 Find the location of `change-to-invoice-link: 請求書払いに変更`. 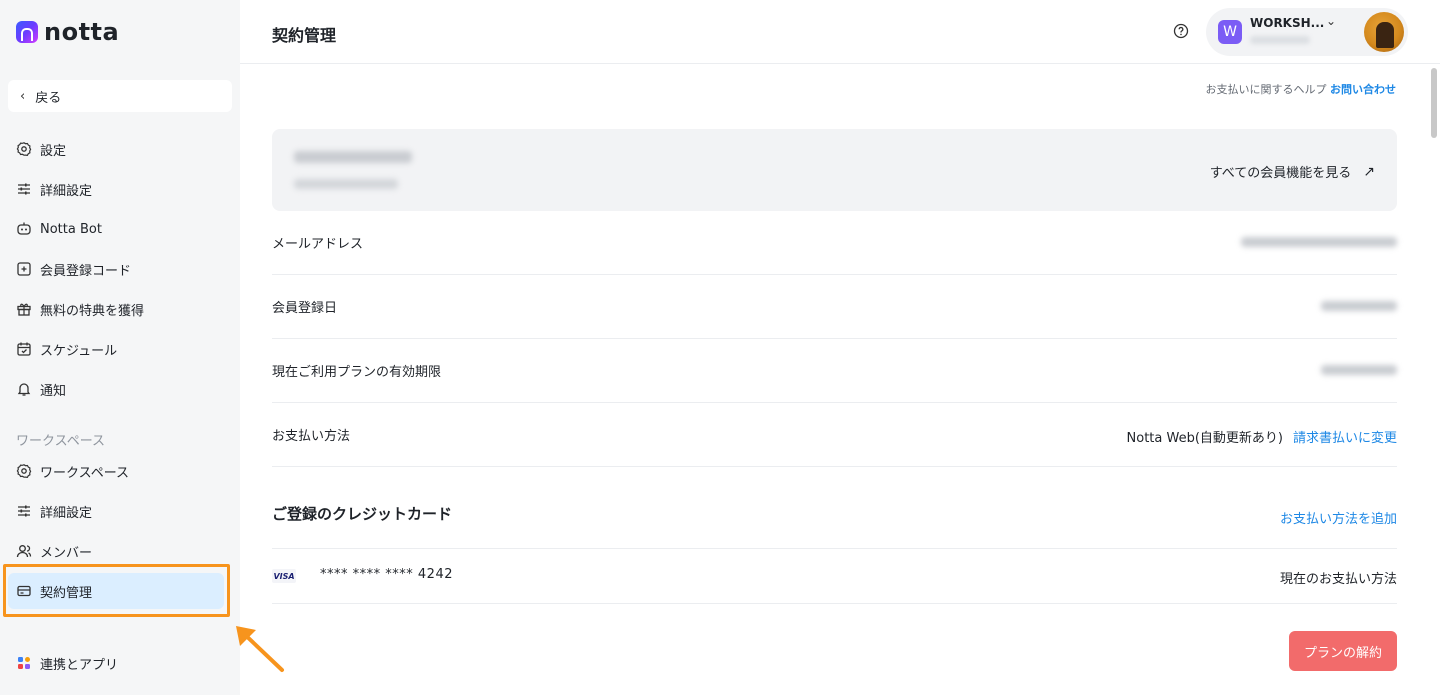

change-to-invoice-link: 請求書払いに変更 is located at coordinates (1345, 436).